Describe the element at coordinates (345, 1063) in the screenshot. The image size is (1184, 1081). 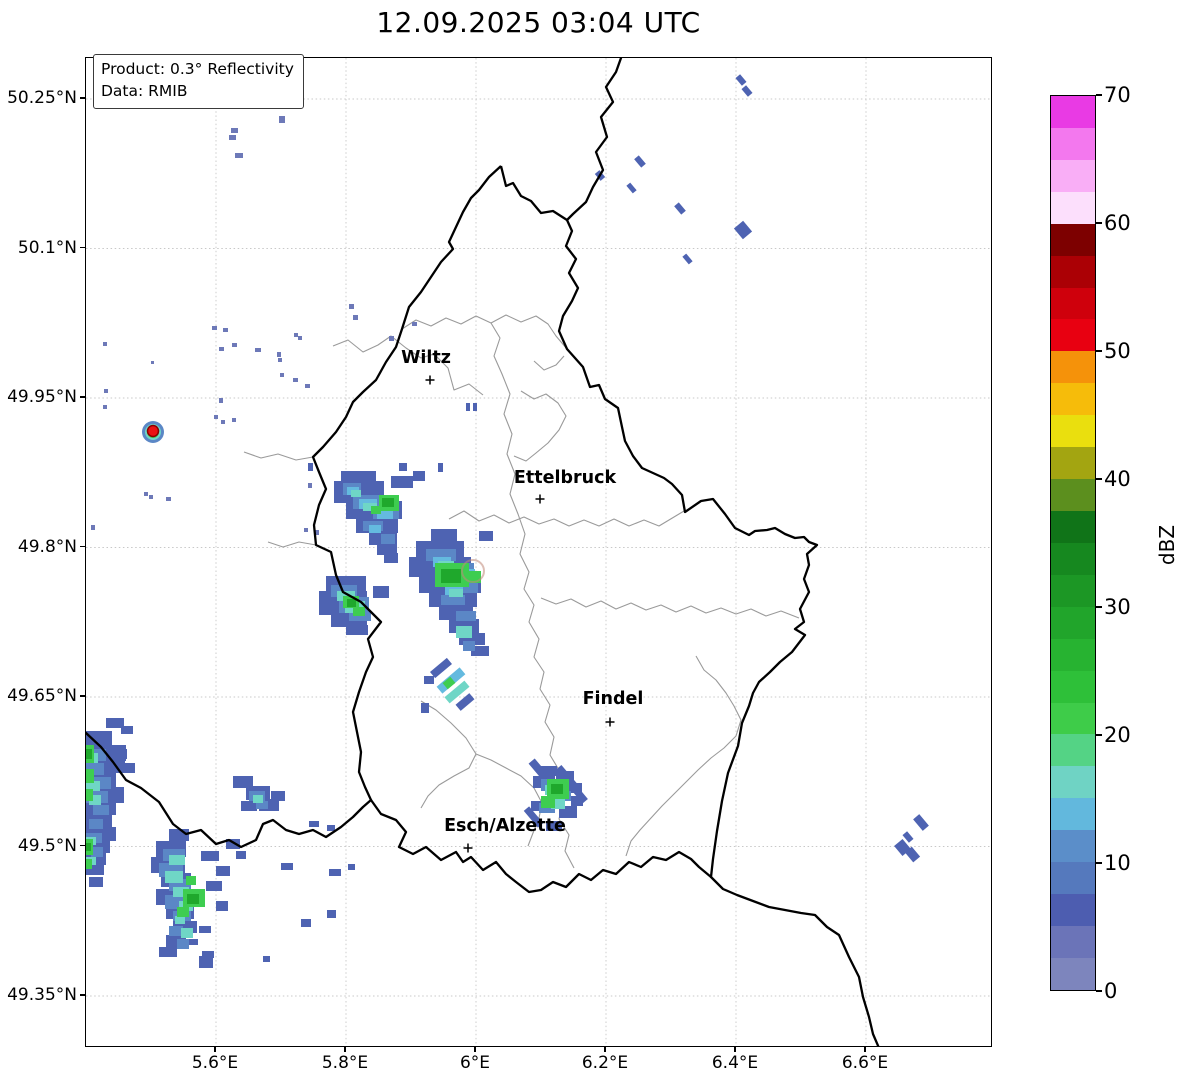
I see `x-tick-label: 5.8°E` at that location.